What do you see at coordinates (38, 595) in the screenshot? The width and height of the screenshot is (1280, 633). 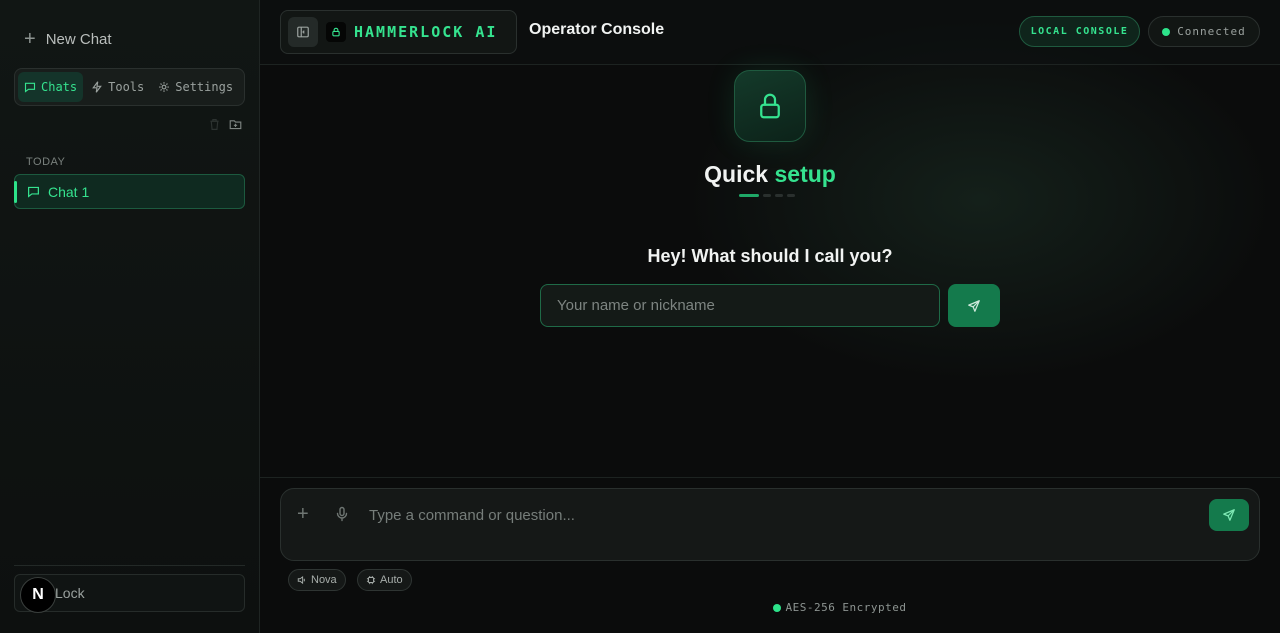 I see `avatar: N` at bounding box center [38, 595].